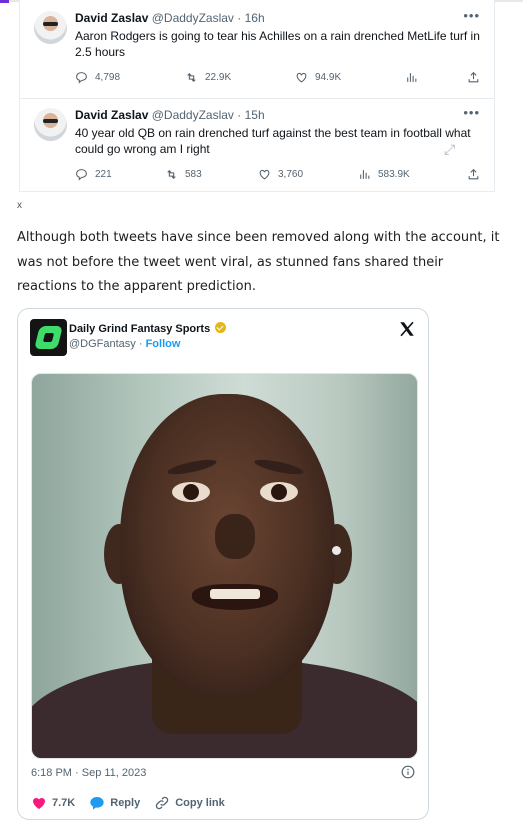  What do you see at coordinates (328, 77) in the screenshot?
I see `like-count: 94.9K` at bounding box center [328, 77].